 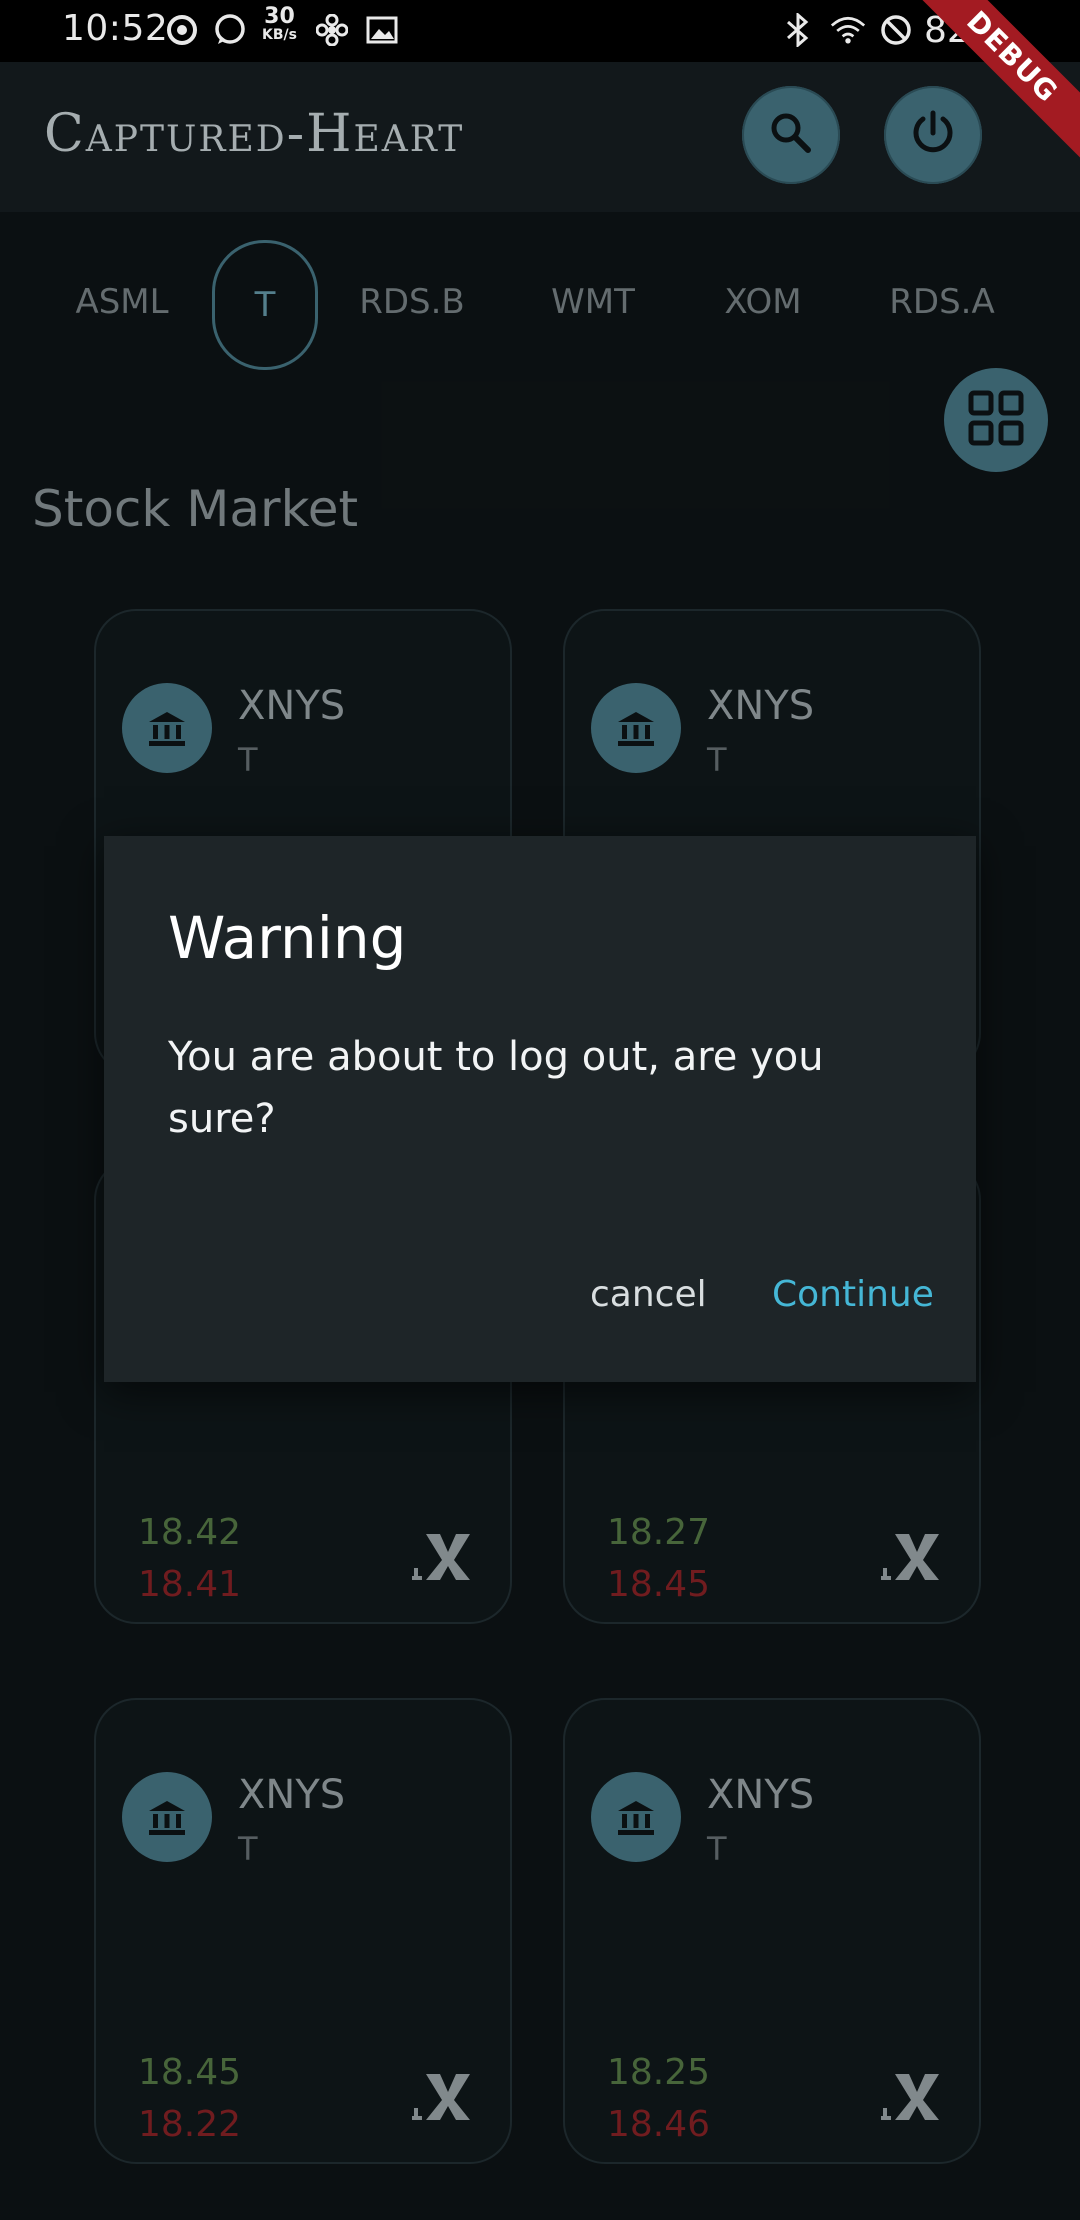 I want to click on dnd-icon, so click(x=896, y=30).